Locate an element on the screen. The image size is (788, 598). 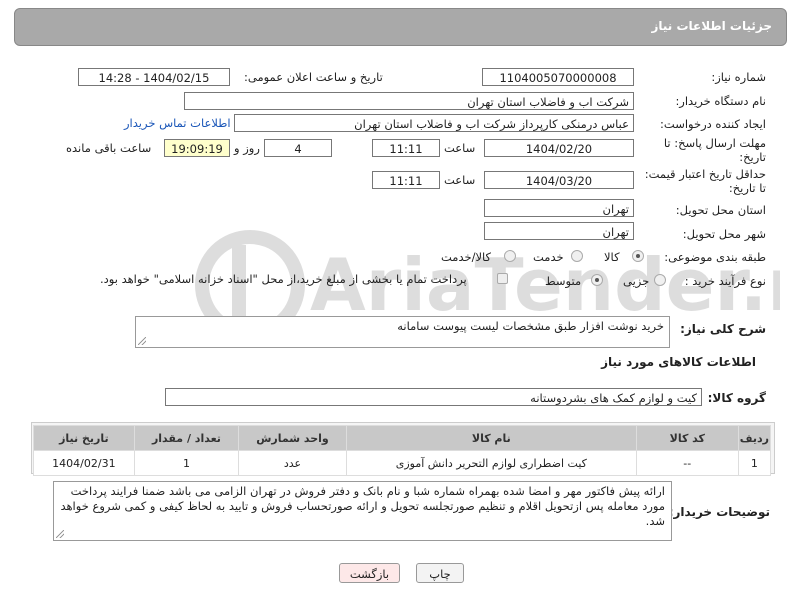
cell-row: 1 is located at coordinates (754, 463).